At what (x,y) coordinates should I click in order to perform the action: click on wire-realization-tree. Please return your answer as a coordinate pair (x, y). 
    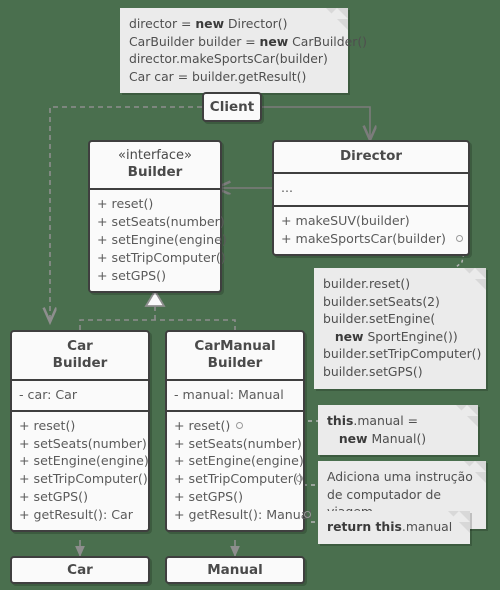
    Looking at the image, I should click on (157, 317).